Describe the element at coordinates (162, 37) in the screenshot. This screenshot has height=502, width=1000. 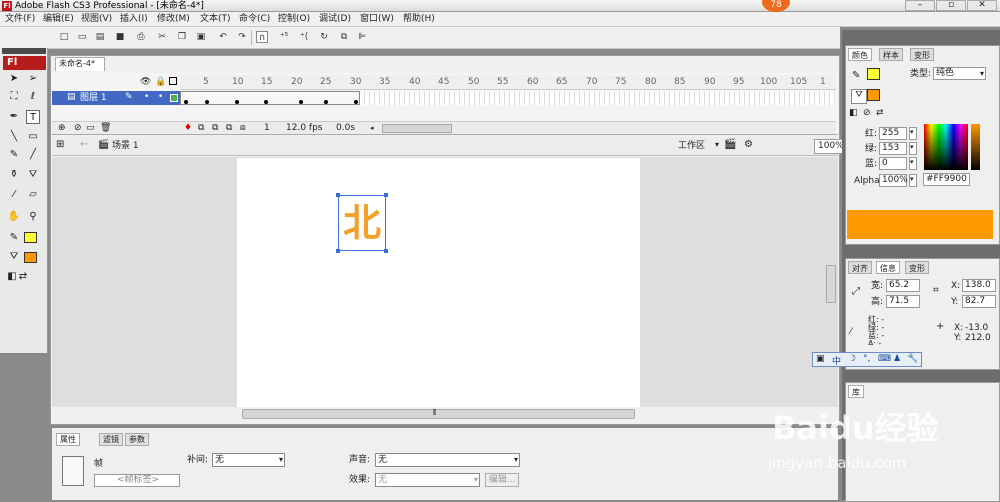
I see `cut-icon: ✂` at that location.